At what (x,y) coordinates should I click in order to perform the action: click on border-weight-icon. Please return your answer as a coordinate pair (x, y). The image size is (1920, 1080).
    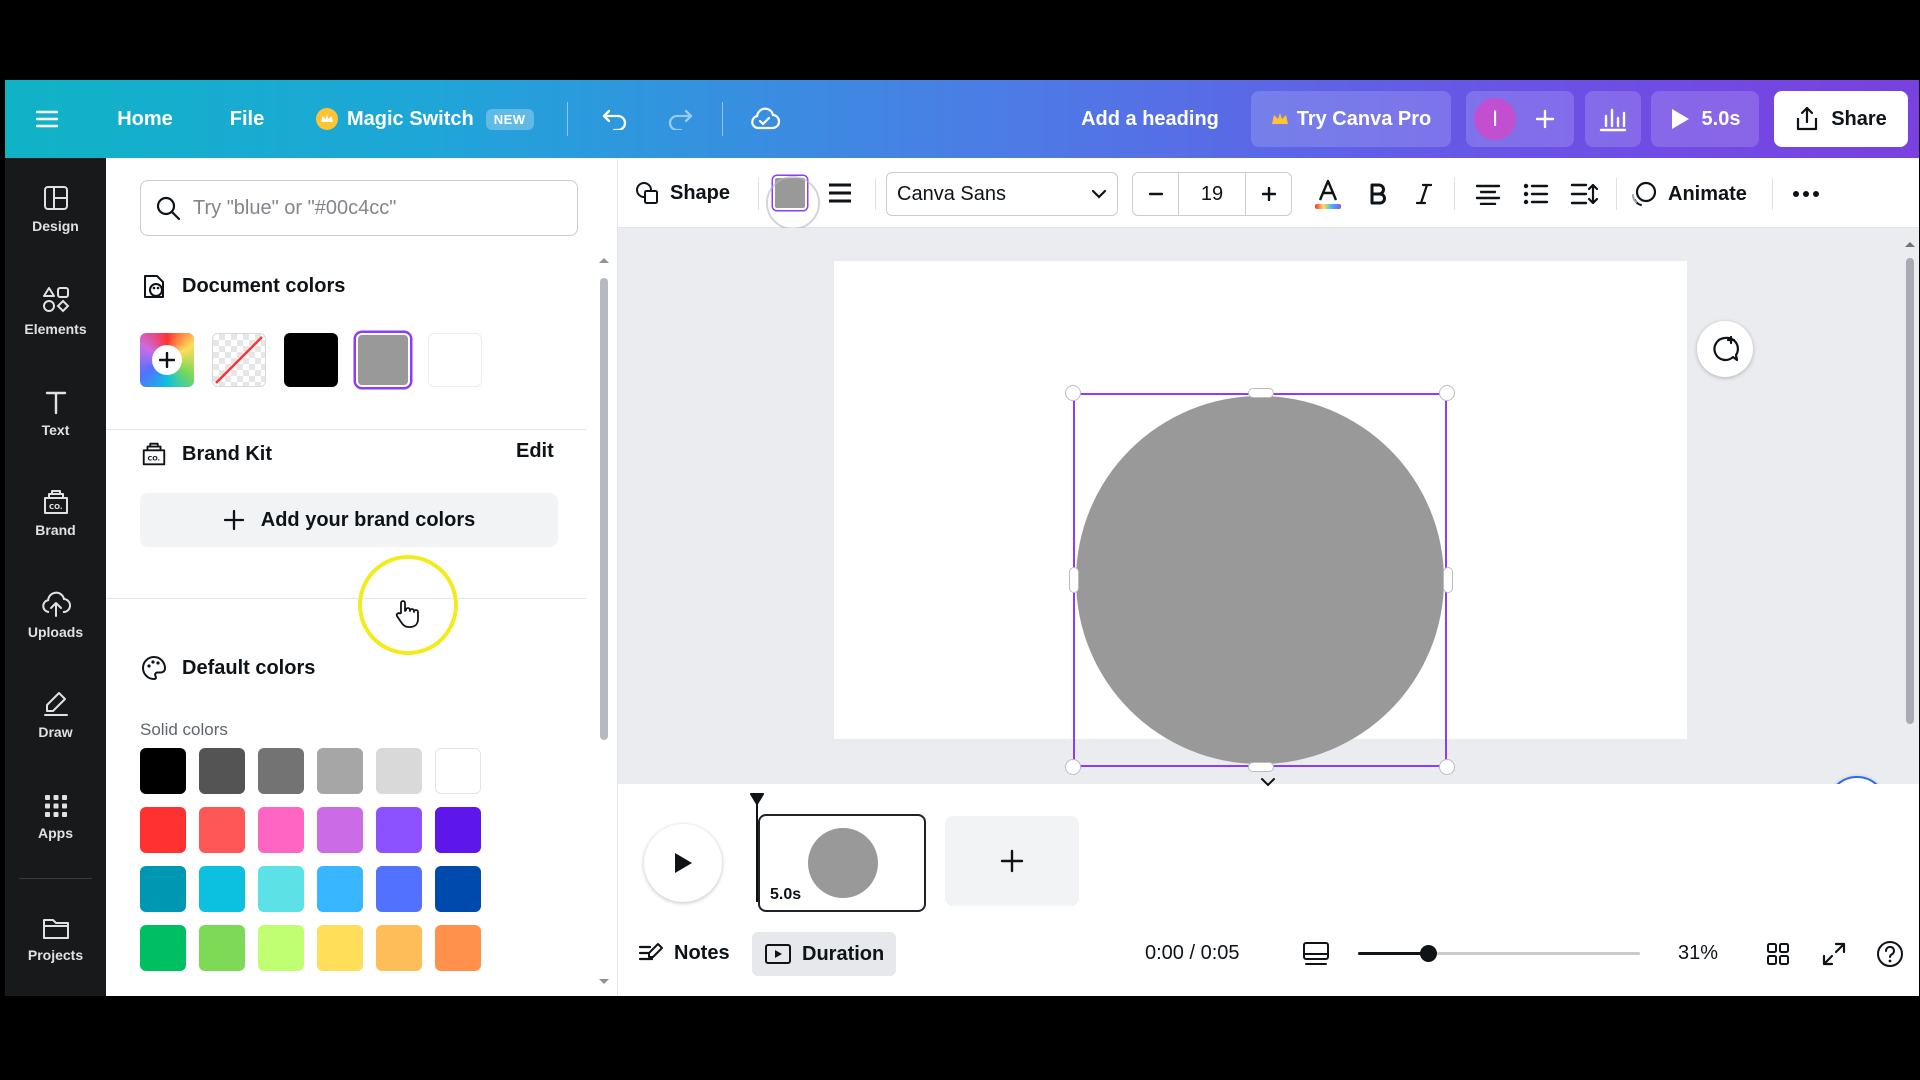
    Looking at the image, I should click on (840, 193).